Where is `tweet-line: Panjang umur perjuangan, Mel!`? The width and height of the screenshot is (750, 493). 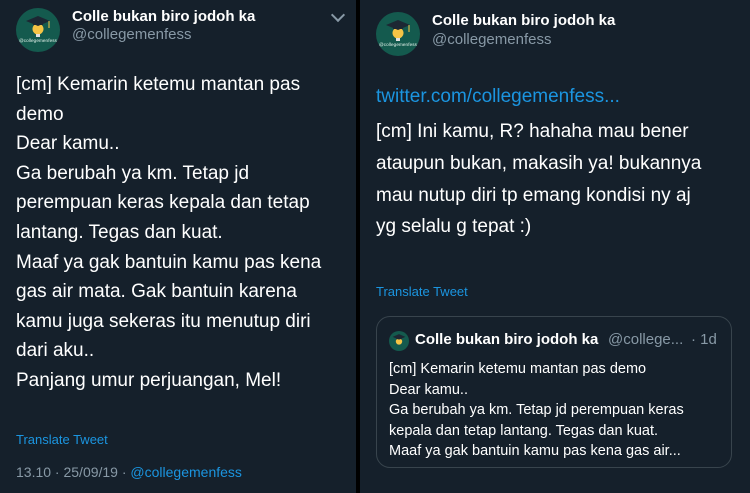
tweet-line: Panjang umur perjuangan, Mel! is located at coordinates (149, 380).